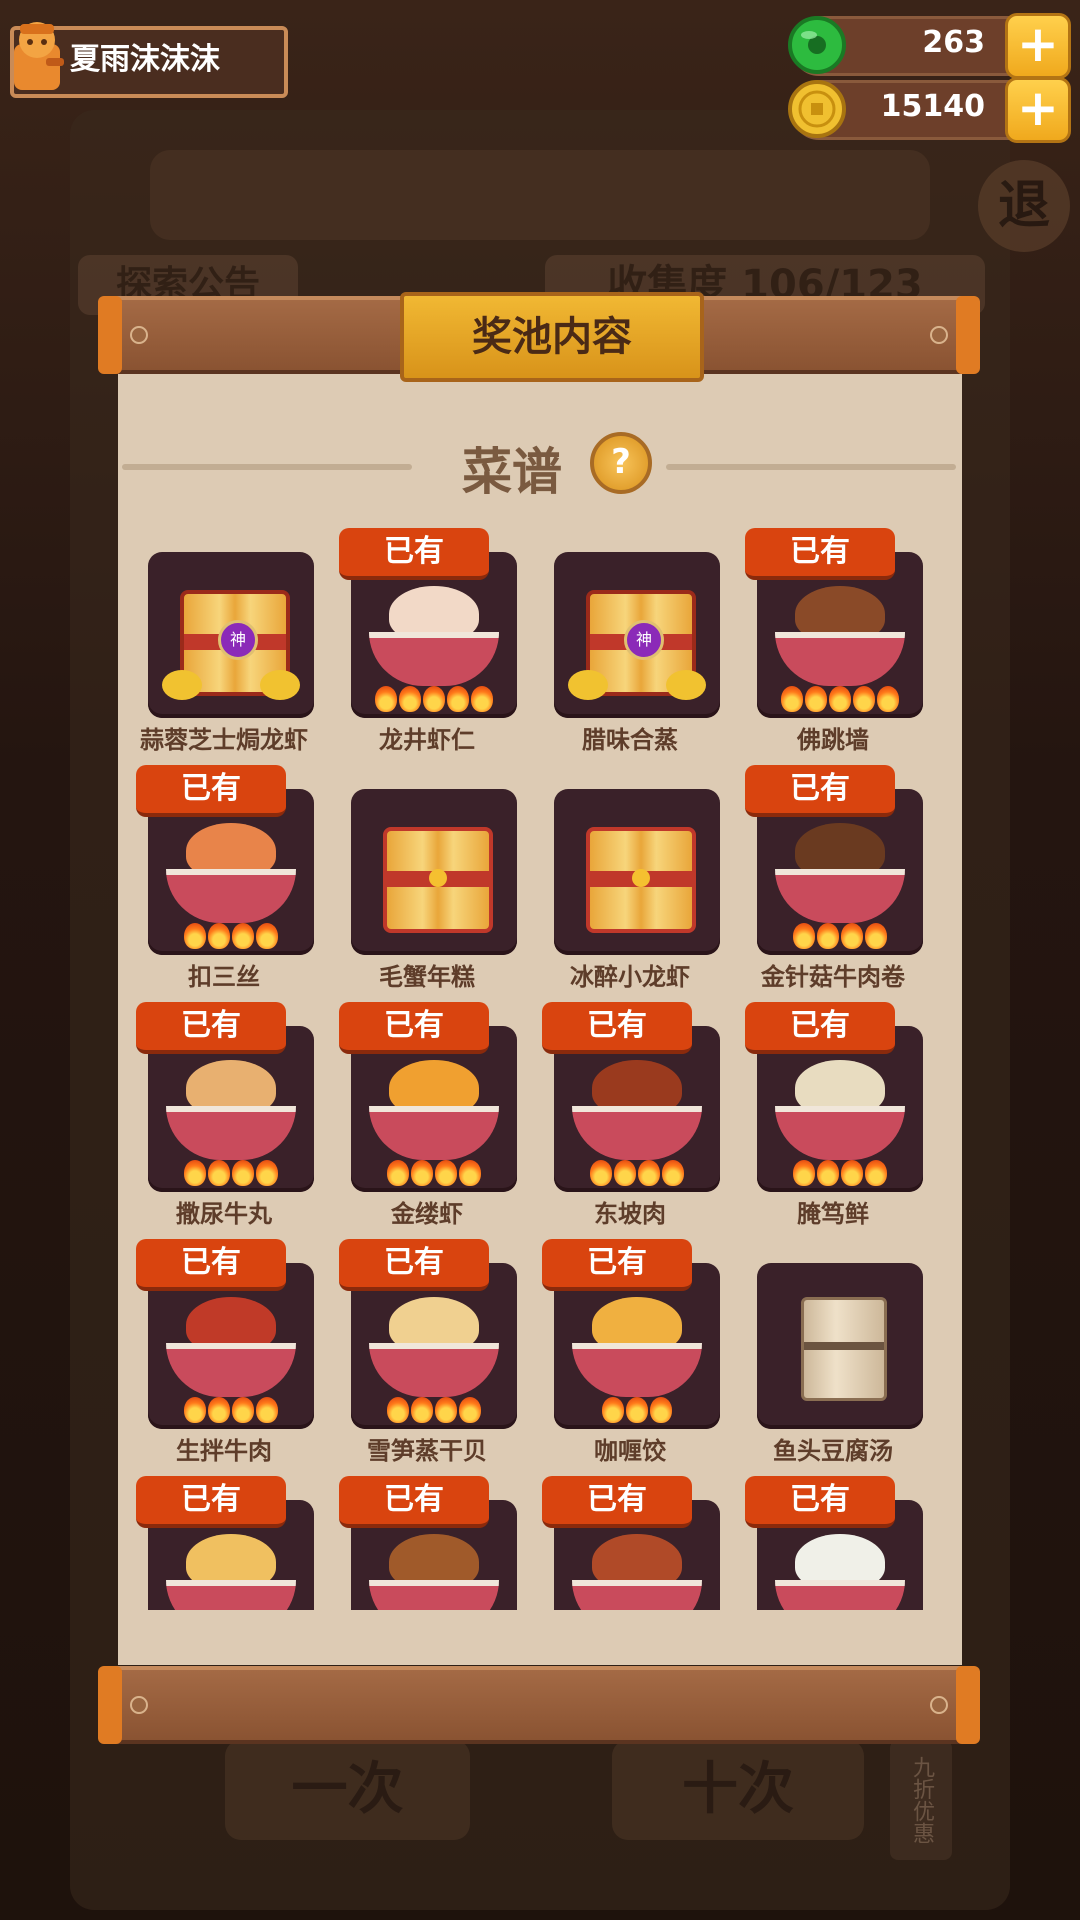  What do you see at coordinates (811, 467) in the screenshot?
I see `section-divider-right` at bounding box center [811, 467].